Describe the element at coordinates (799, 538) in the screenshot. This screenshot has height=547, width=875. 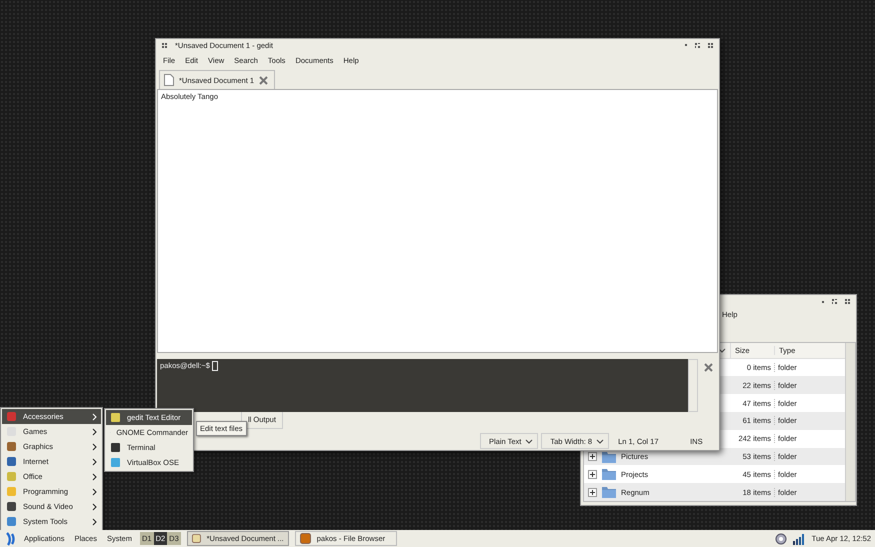
I see `signal-bars-icon` at that location.